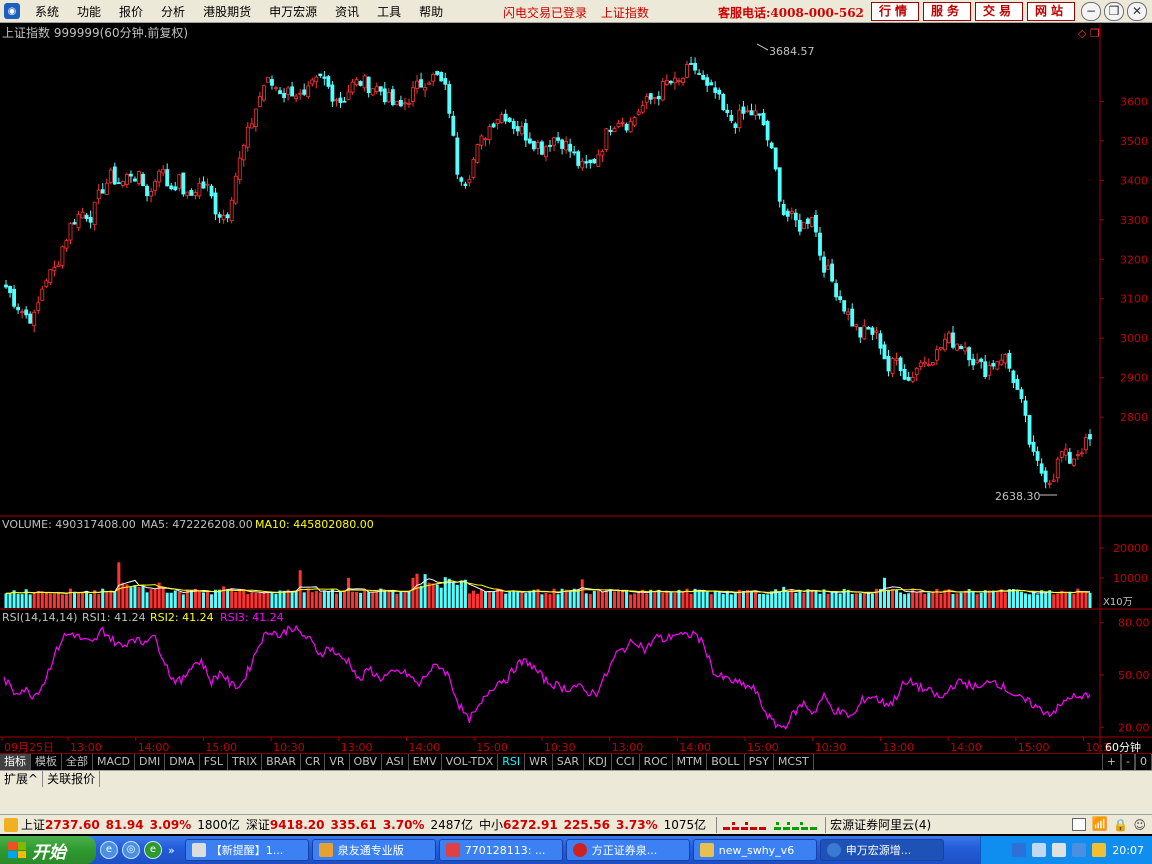 The image size is (1152, 864). Describe the element at coordinates (77, 762) in the screenshot. I see `tab-全部: 全部` at that location.